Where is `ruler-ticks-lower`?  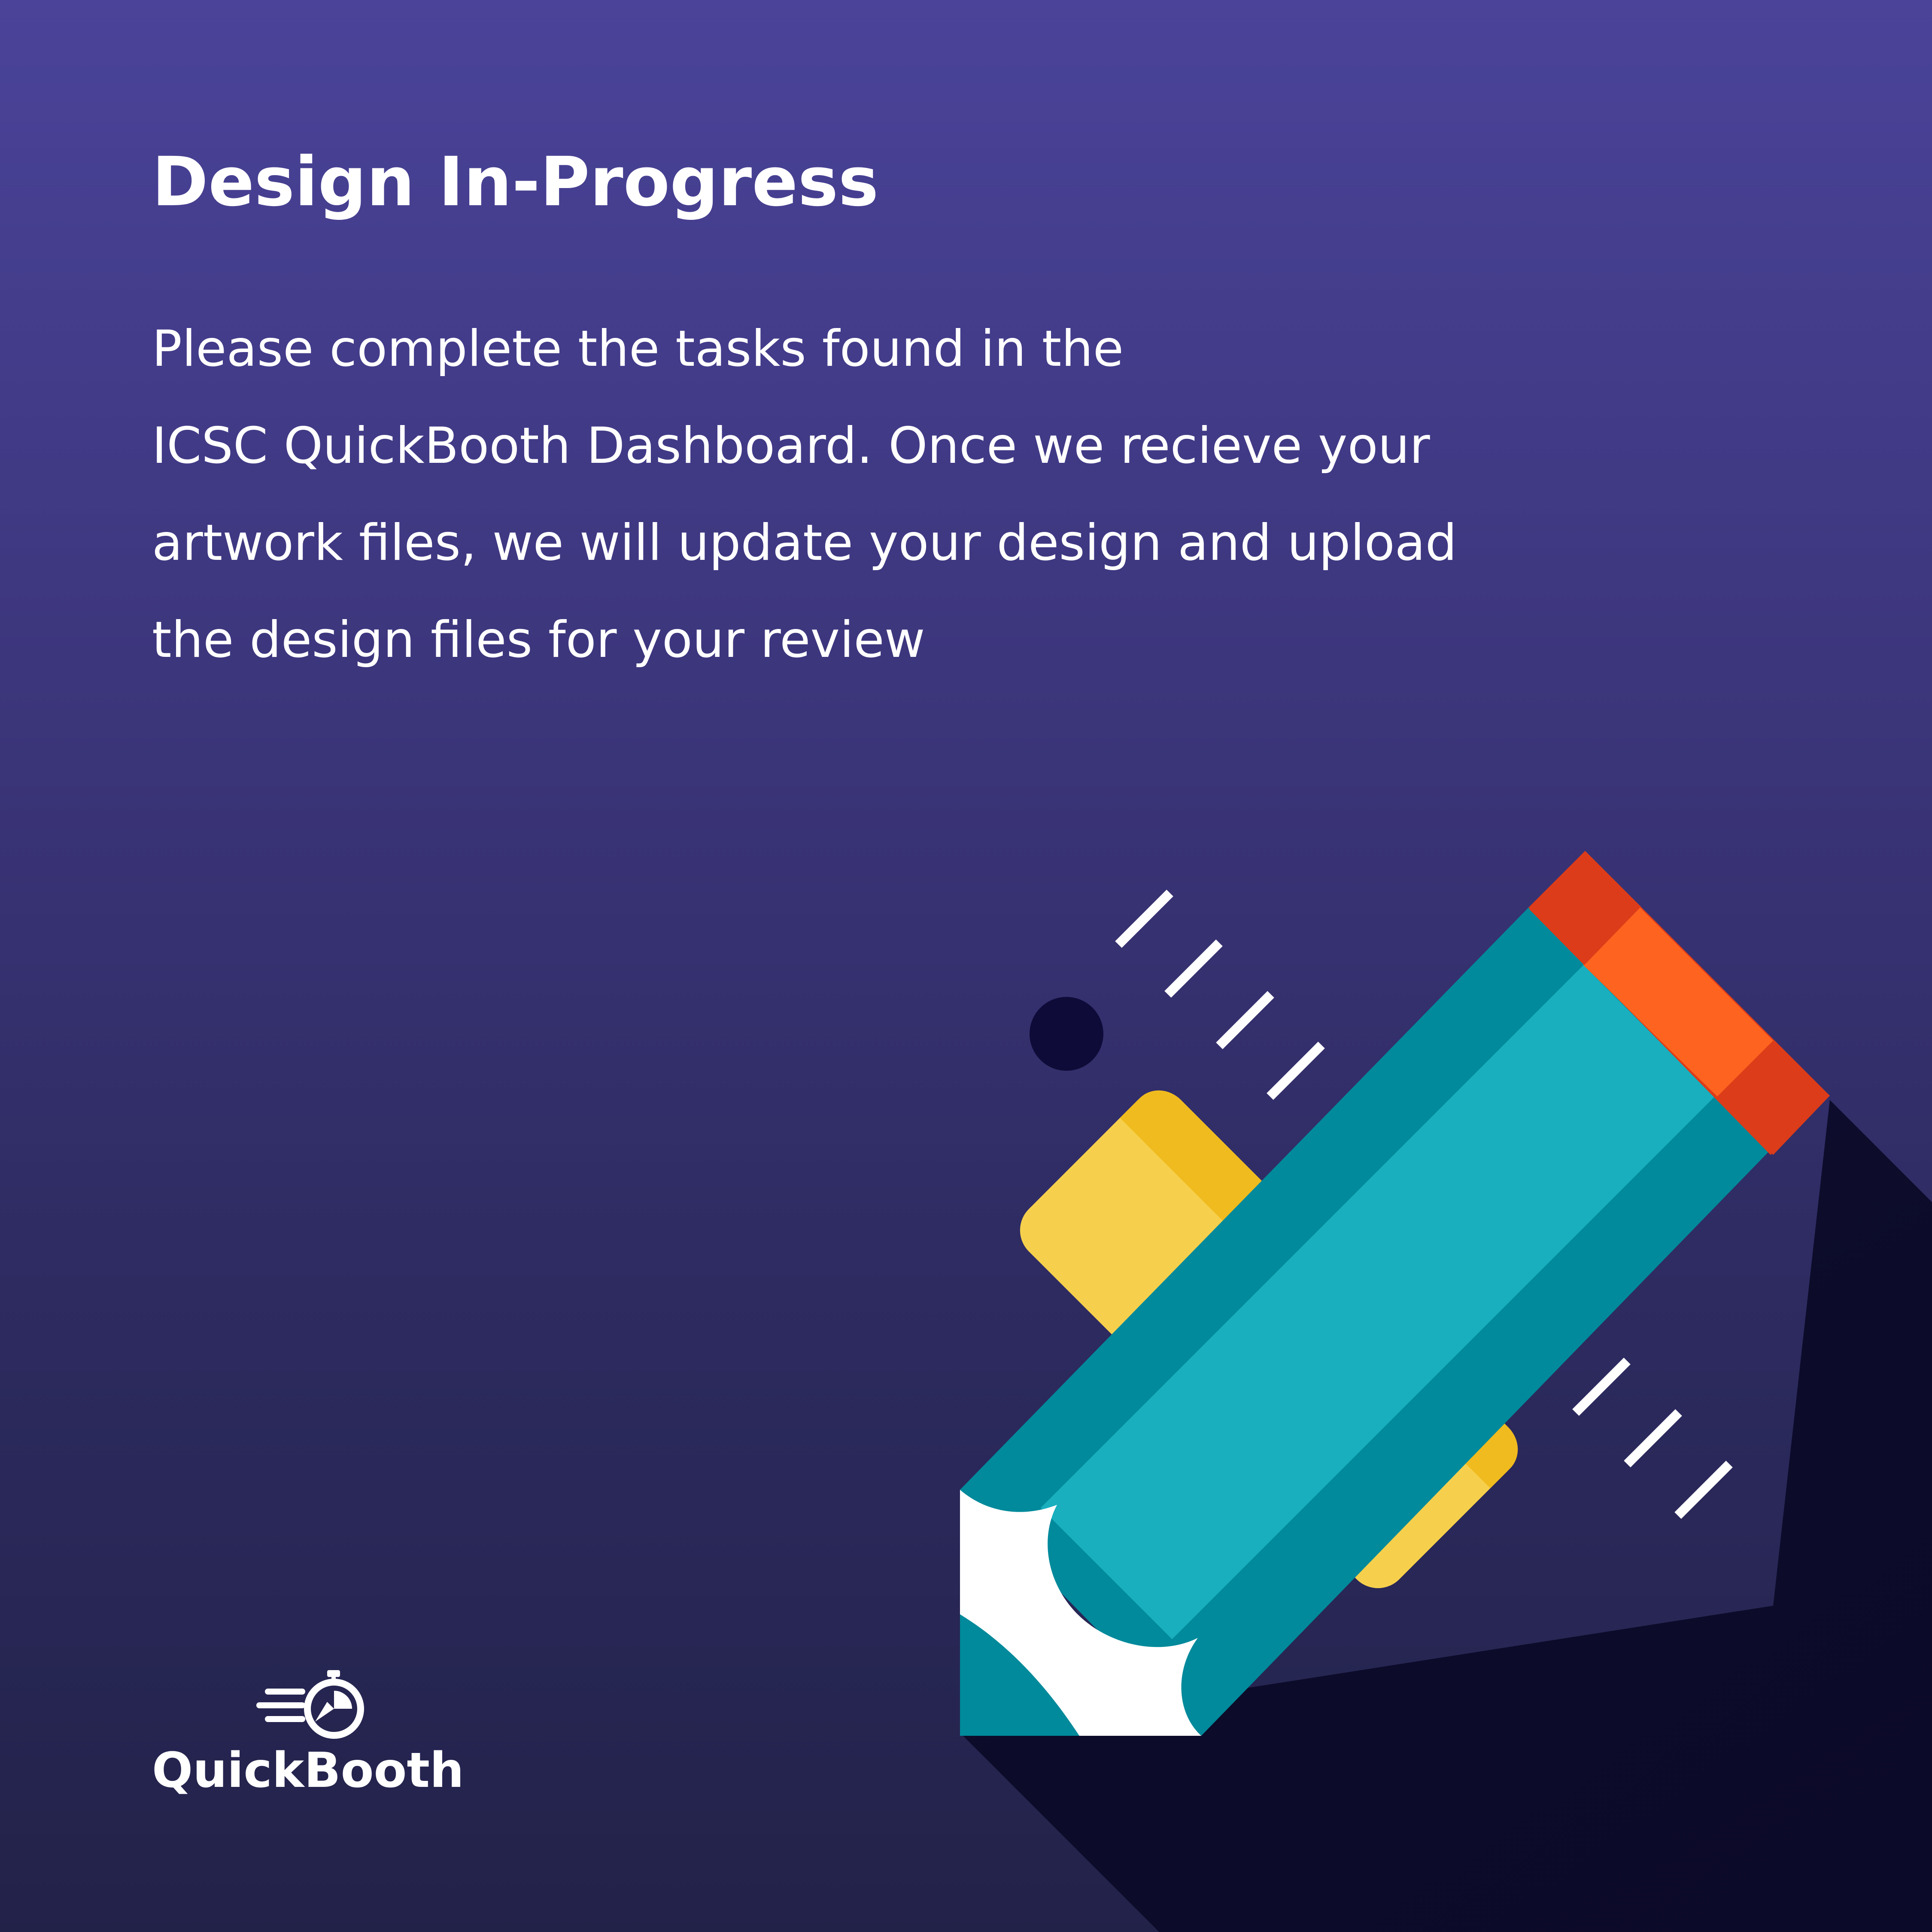 ruler-ticks-lower is located at coordinates (1653, 1438).